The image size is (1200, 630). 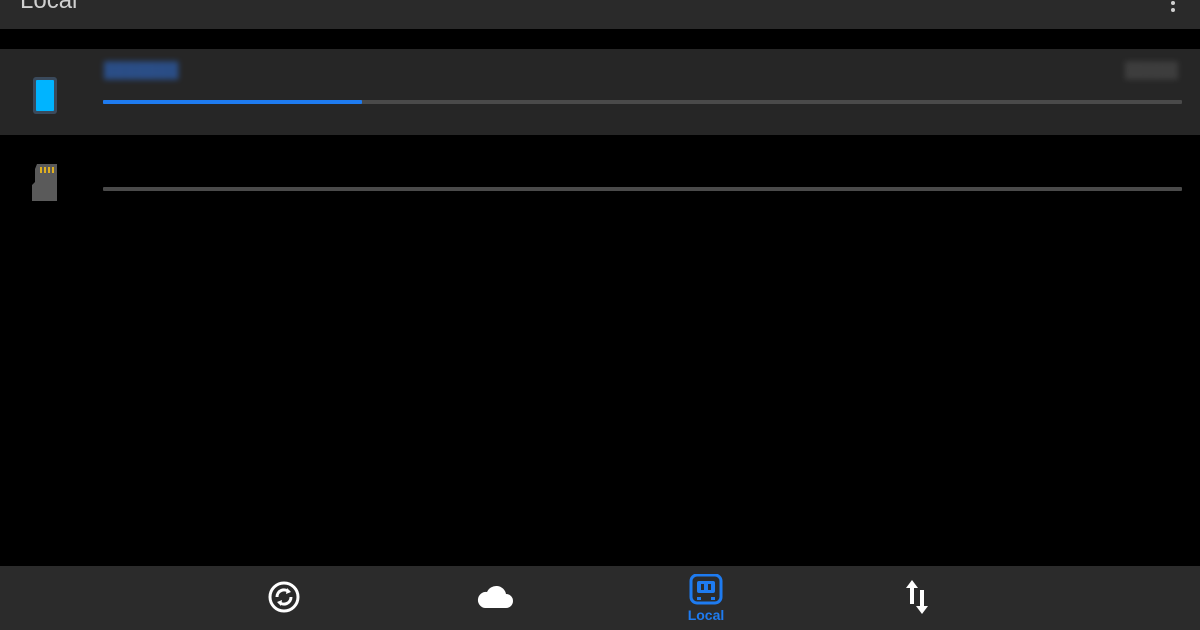 I want to click on nav-item-transfers, so click(x=917, y=598).